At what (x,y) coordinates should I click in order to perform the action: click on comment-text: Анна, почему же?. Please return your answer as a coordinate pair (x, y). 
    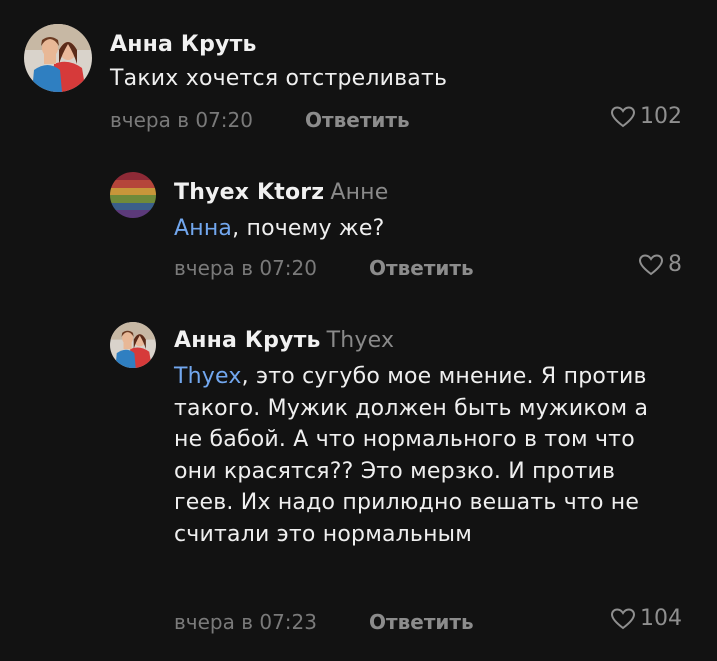
    Looking at the image, I should click on (424, 229).